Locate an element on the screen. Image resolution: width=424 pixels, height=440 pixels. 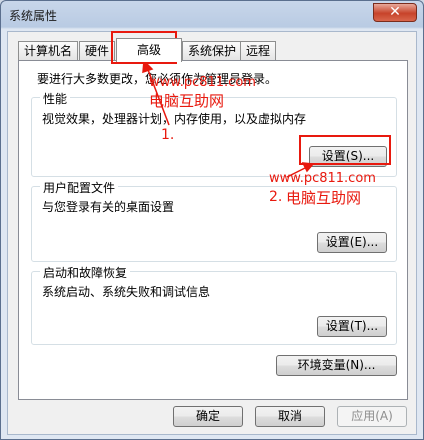
close-icon: ✕ is located at coordinates (395, 12).